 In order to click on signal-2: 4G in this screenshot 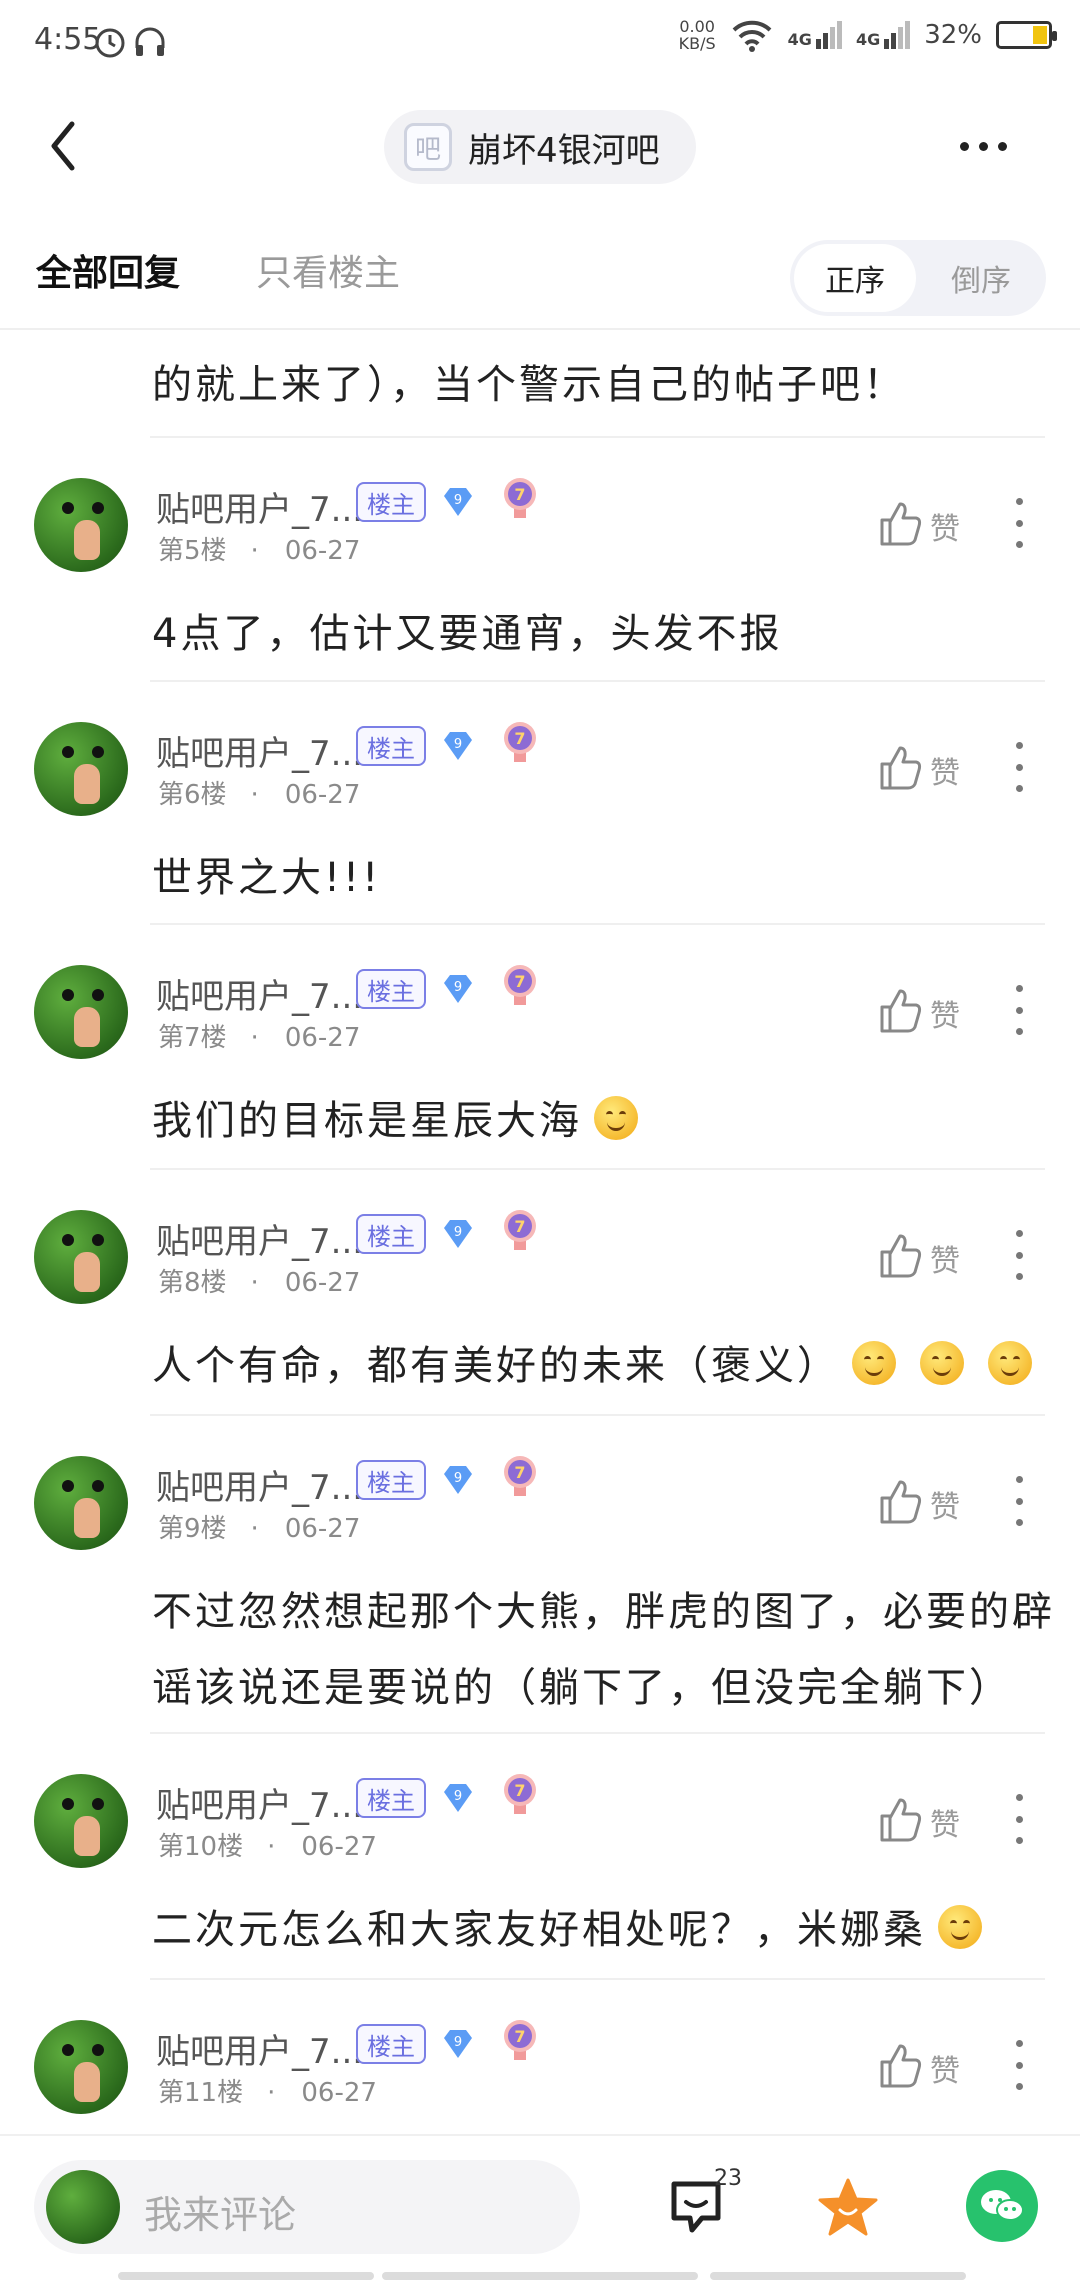, I will do `click(883, 35)`.